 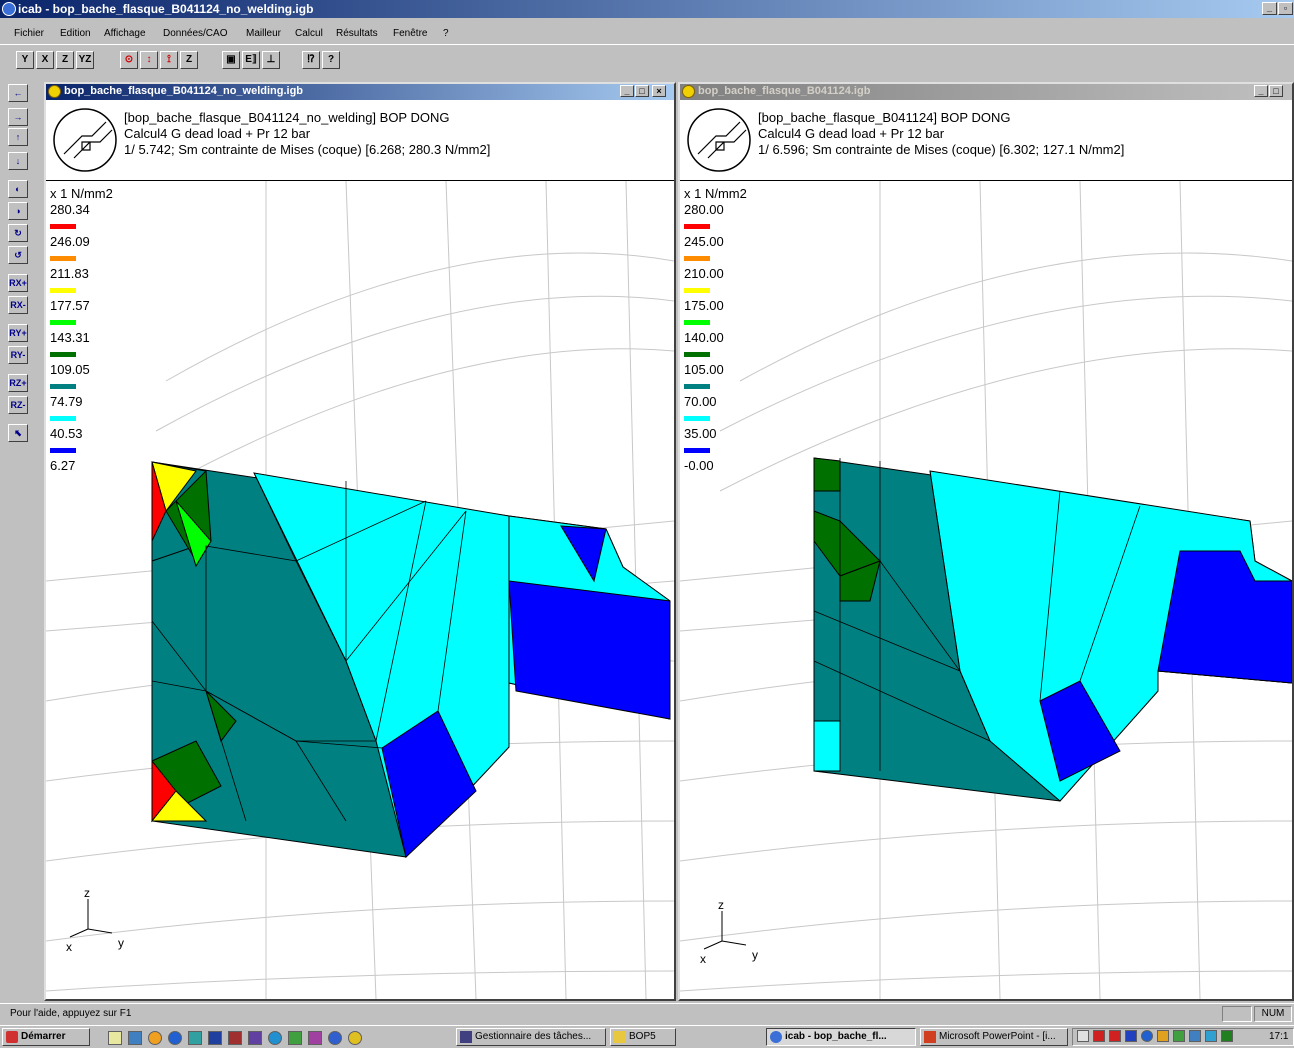 I want to click on quicklaunch-browser-icon, so click(x=155, y=1038).